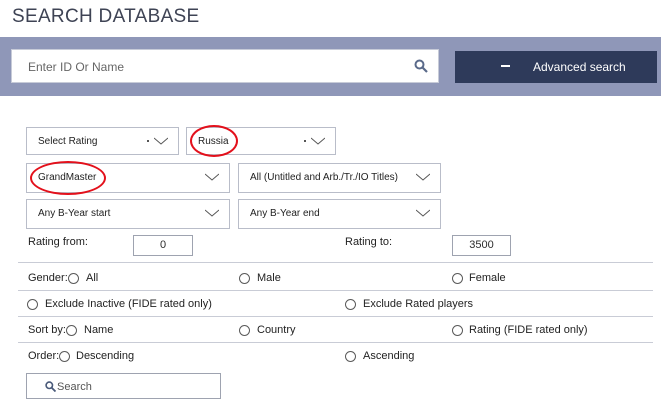  What do you see at coordinates (47, 330) in the screenshot?
I see `sort-label: Sort by:` at bounding box center [47, 330].